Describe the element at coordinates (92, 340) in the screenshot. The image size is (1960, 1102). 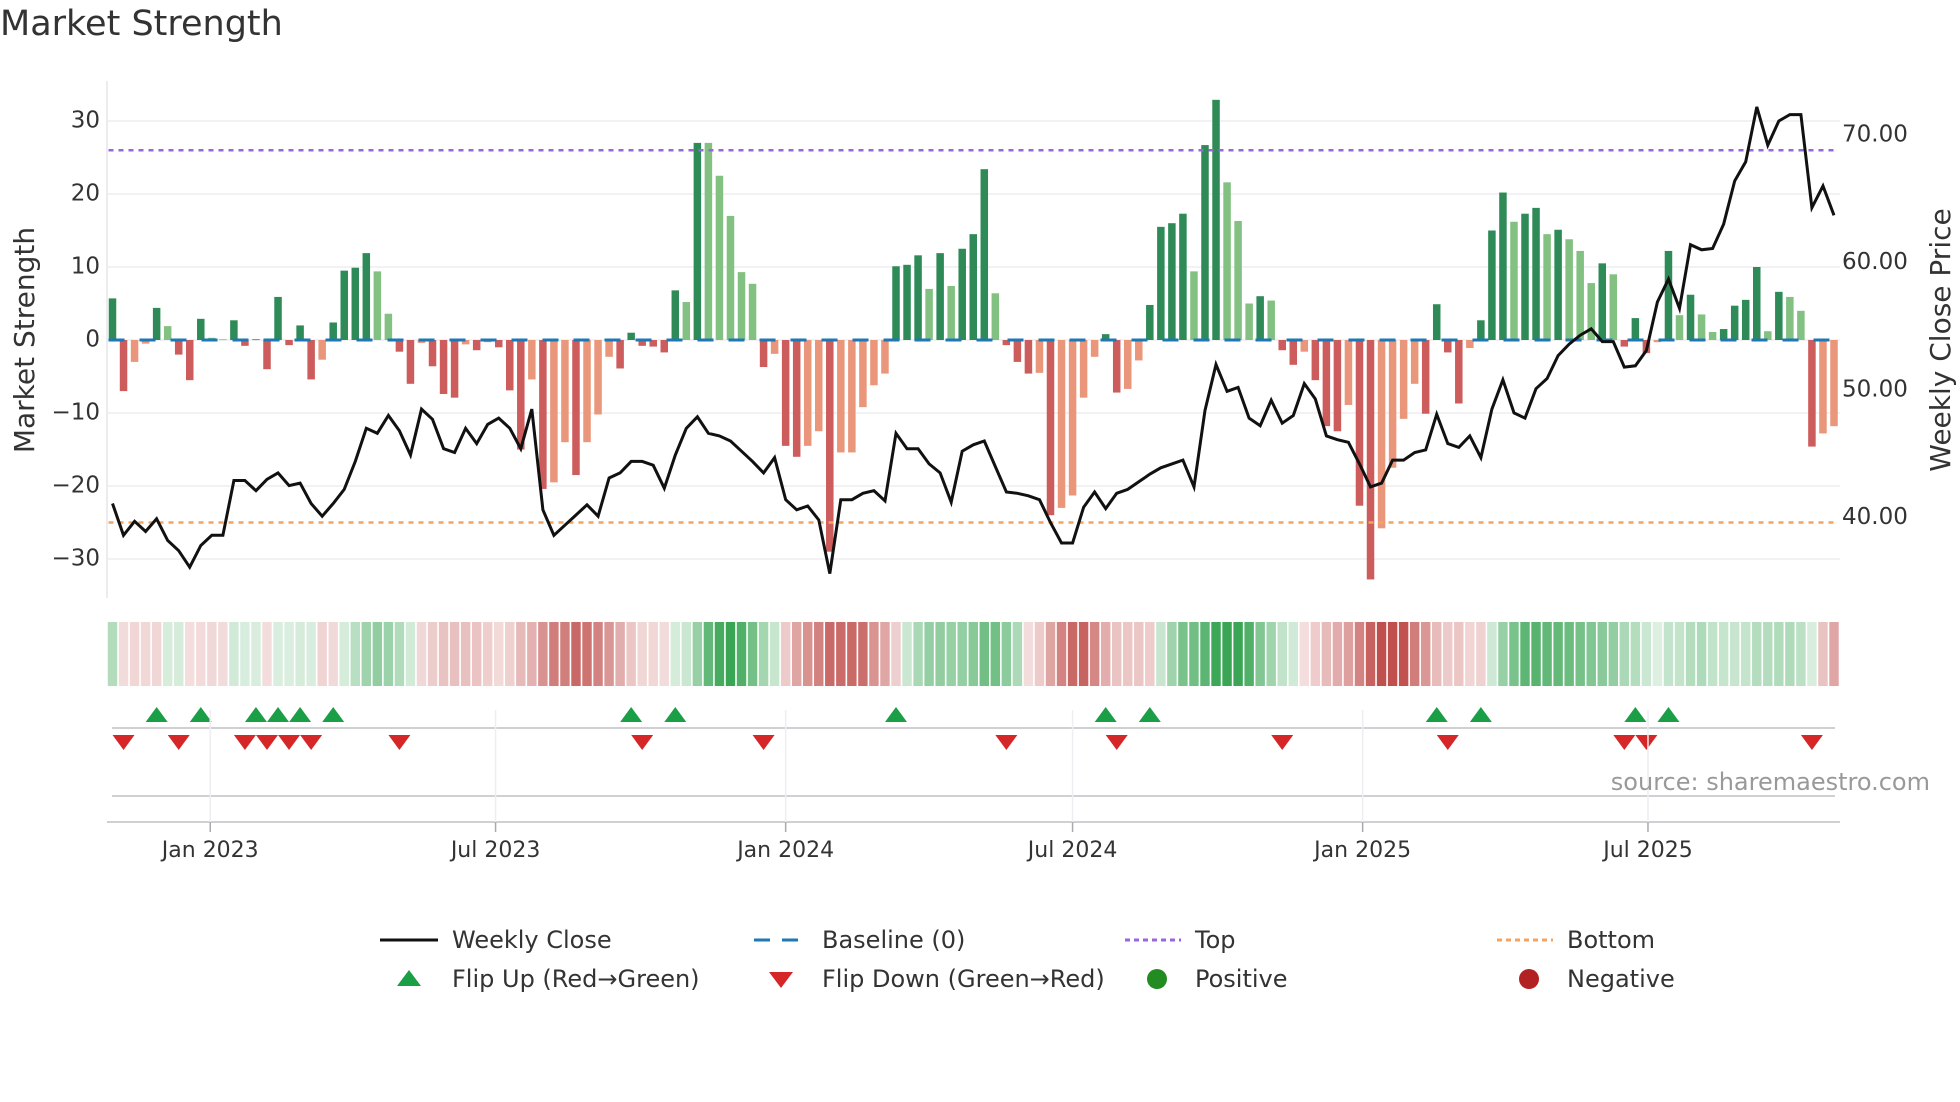
I see `y-tick-label: 0` at that location.